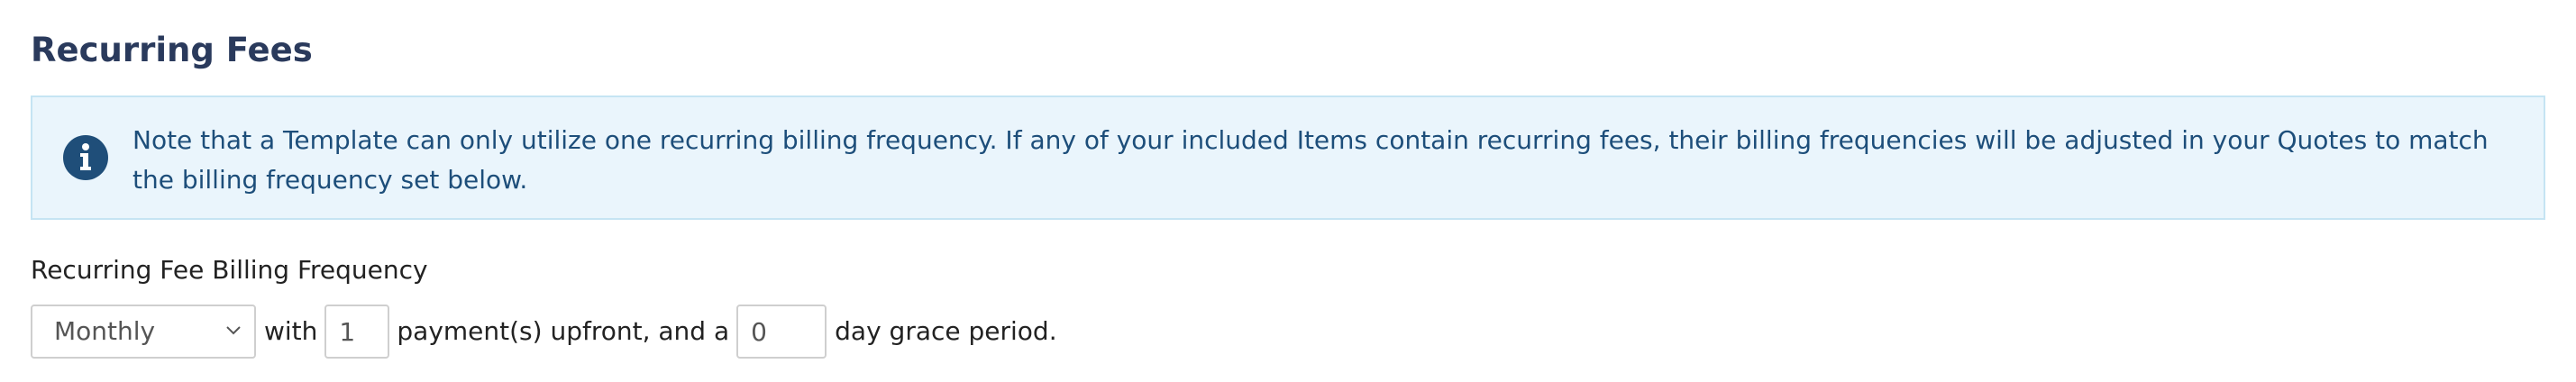  What do you see at coordinates (172, 50) in the screenshot?
I see `section-title: Recurring Fees` at bounding box center [172, 50].